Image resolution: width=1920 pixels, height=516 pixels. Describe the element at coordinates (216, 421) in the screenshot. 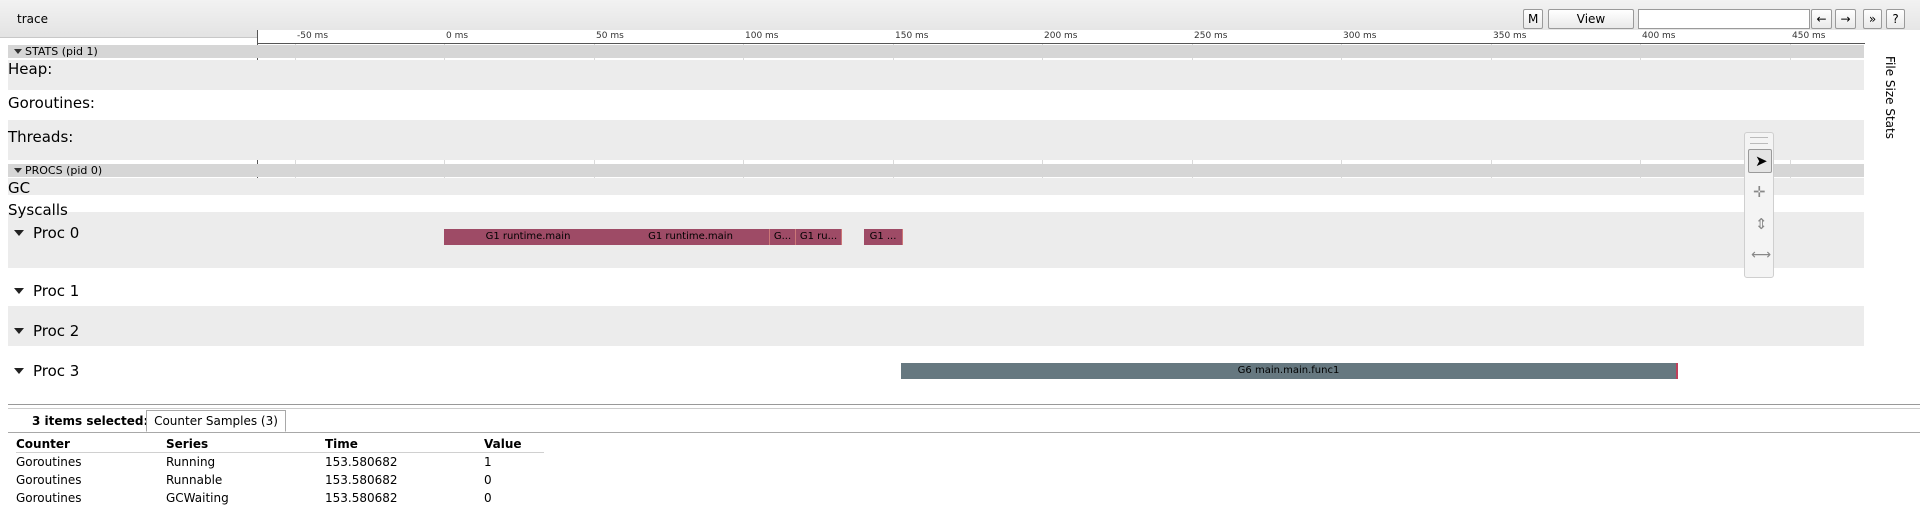

I see `tab-counter-samples: Counter Samples (3)` at that location.